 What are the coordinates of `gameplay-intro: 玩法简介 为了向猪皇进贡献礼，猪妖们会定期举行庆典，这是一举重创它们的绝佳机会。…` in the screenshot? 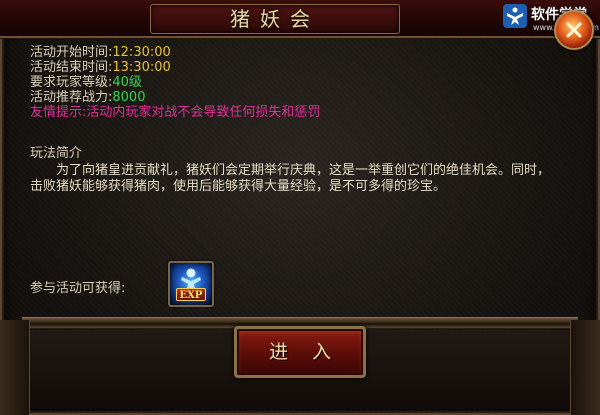 It's located at (300, 170).